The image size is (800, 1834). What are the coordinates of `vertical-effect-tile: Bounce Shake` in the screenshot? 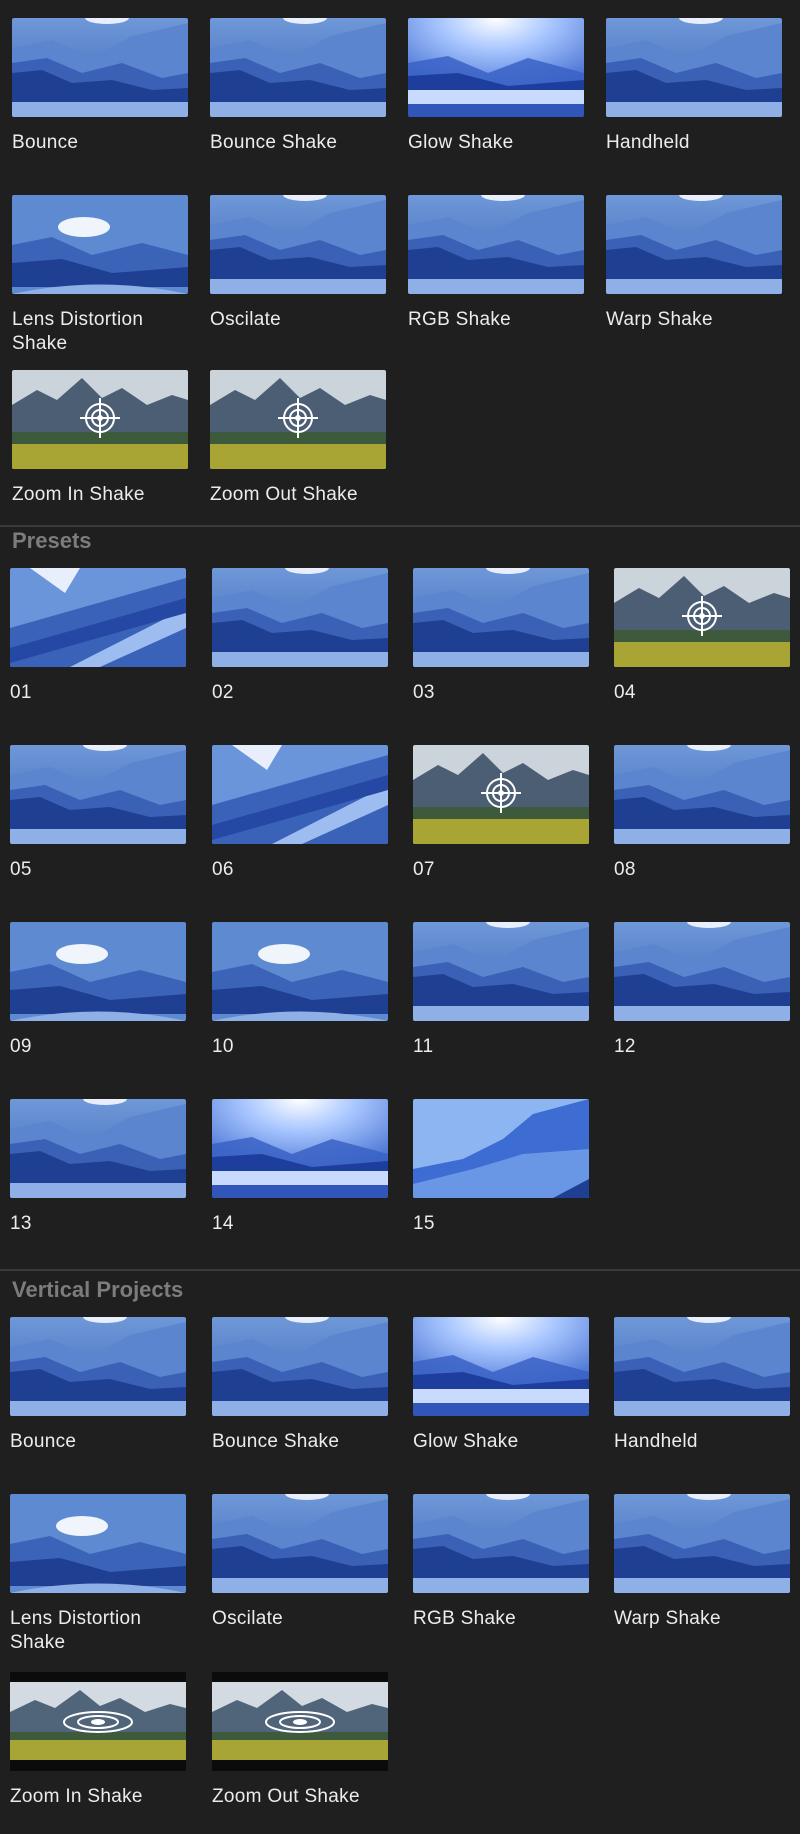 It's located at (300, 1385).